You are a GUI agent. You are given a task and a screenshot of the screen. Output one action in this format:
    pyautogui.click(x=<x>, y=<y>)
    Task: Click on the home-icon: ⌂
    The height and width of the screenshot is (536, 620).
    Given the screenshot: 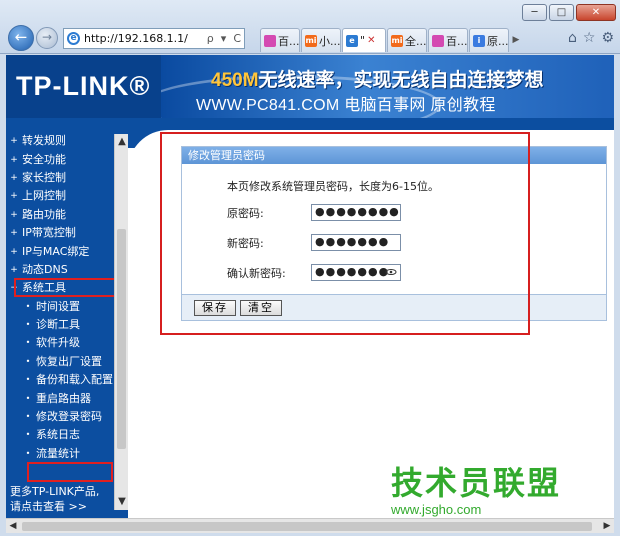 What is the action you would take?
    pyautogui.click(x=572, y=38)
    